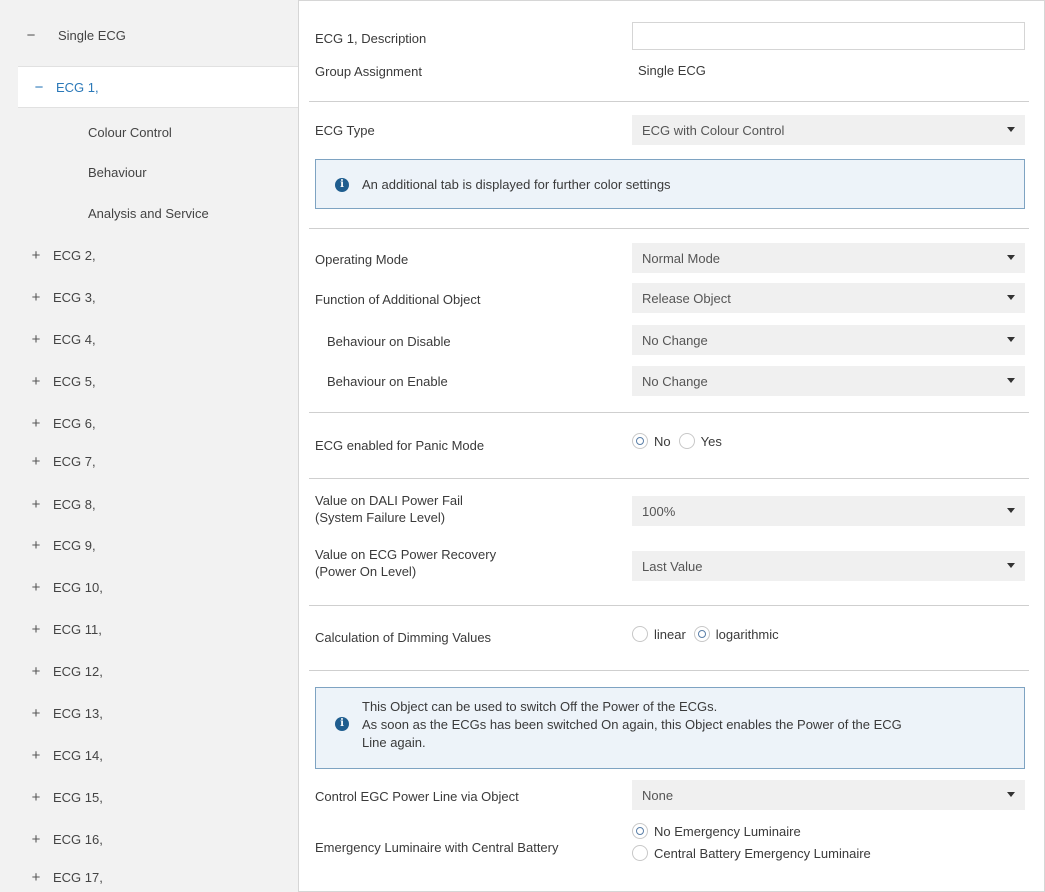 The height and width of the screenshot is (892, 1045). I want to click on tree-item-ecg: + ECG 13,, so click(149, 713).